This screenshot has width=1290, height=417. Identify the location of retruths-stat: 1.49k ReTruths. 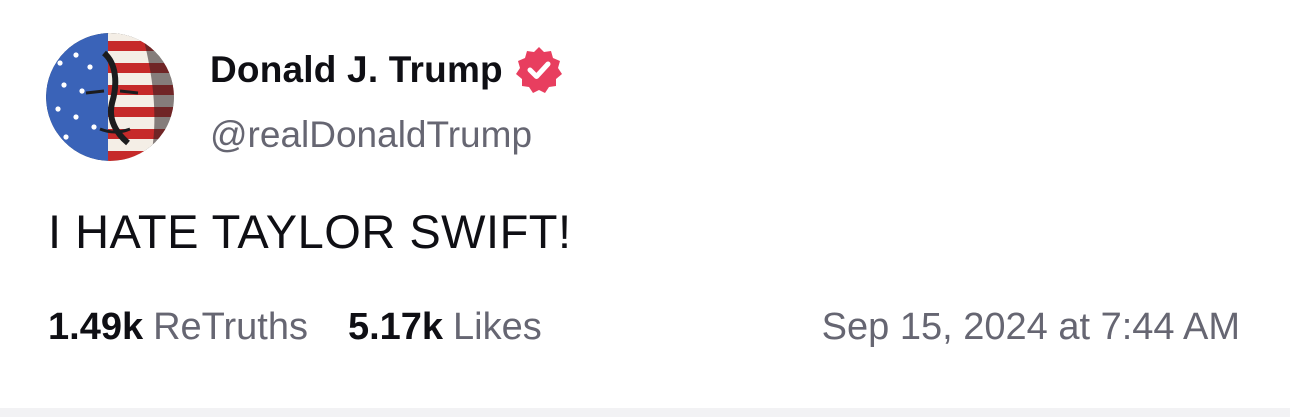
(178, 327).